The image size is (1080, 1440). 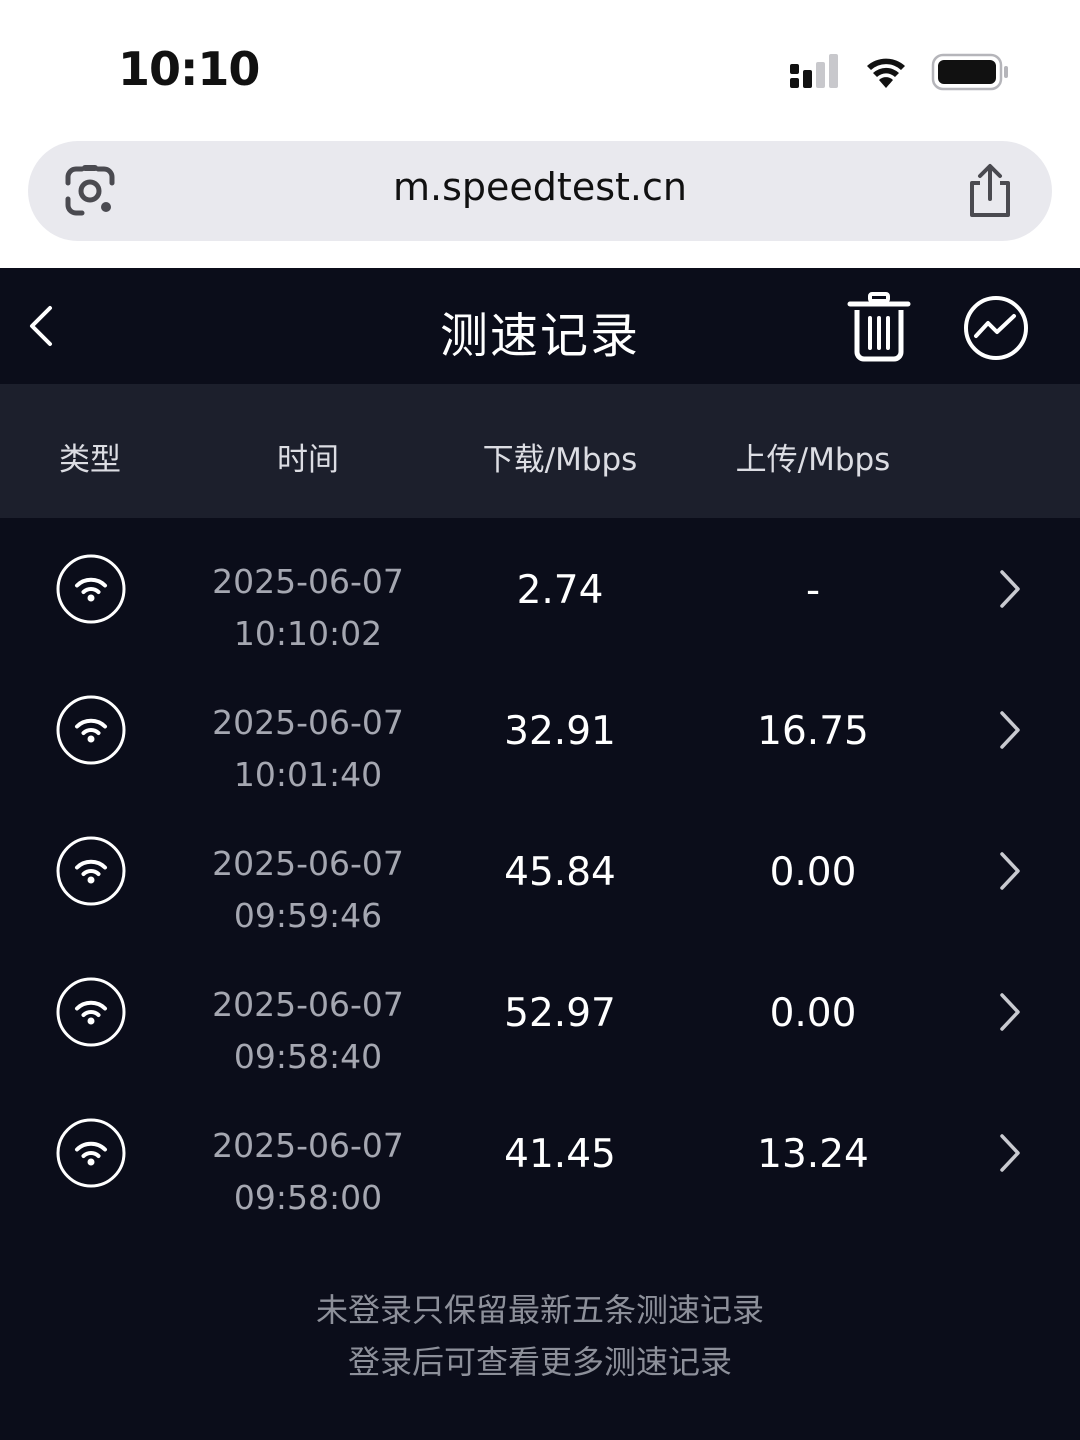 I want to click on share-icon, so click(x=990, y=191).